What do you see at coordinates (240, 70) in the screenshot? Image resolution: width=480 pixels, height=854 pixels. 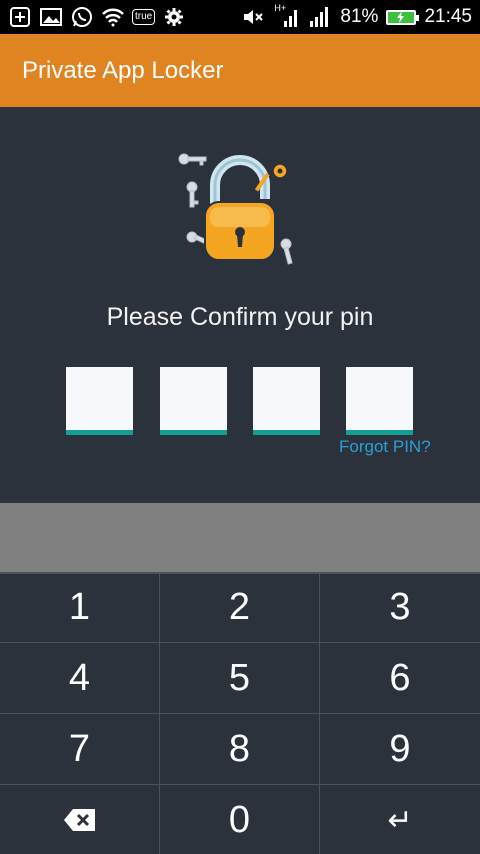 I see `app-bar: Private App Locker` at bounding box center [240, 70].